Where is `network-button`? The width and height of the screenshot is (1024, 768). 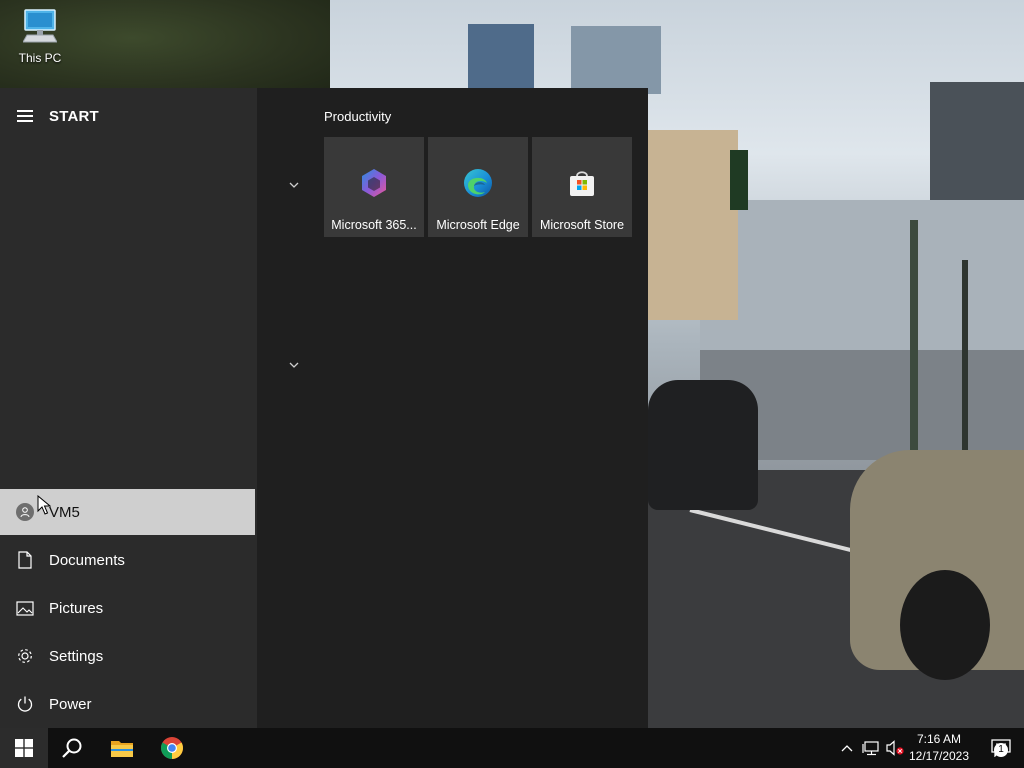
network-button is located at coordinates (871, 748).